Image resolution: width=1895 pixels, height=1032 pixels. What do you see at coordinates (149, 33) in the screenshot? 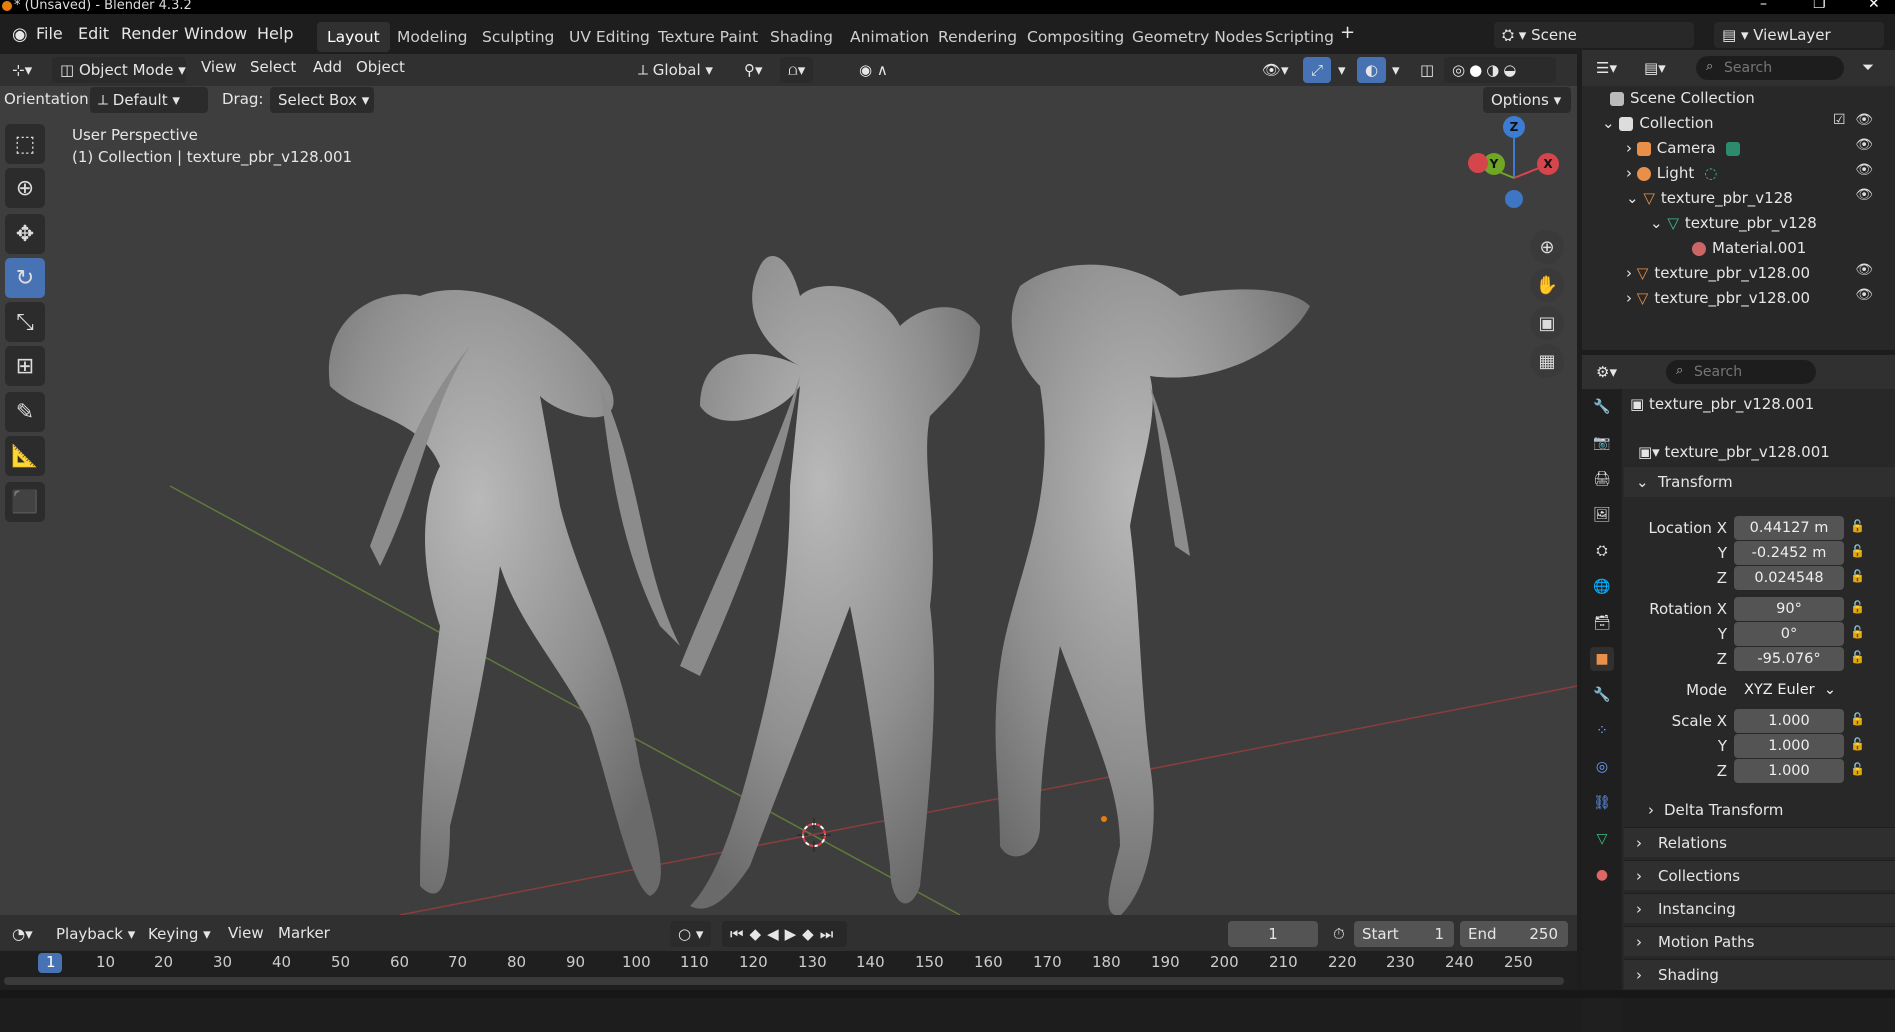
I see `menu-render: Render` at bounding box center [149, 33].